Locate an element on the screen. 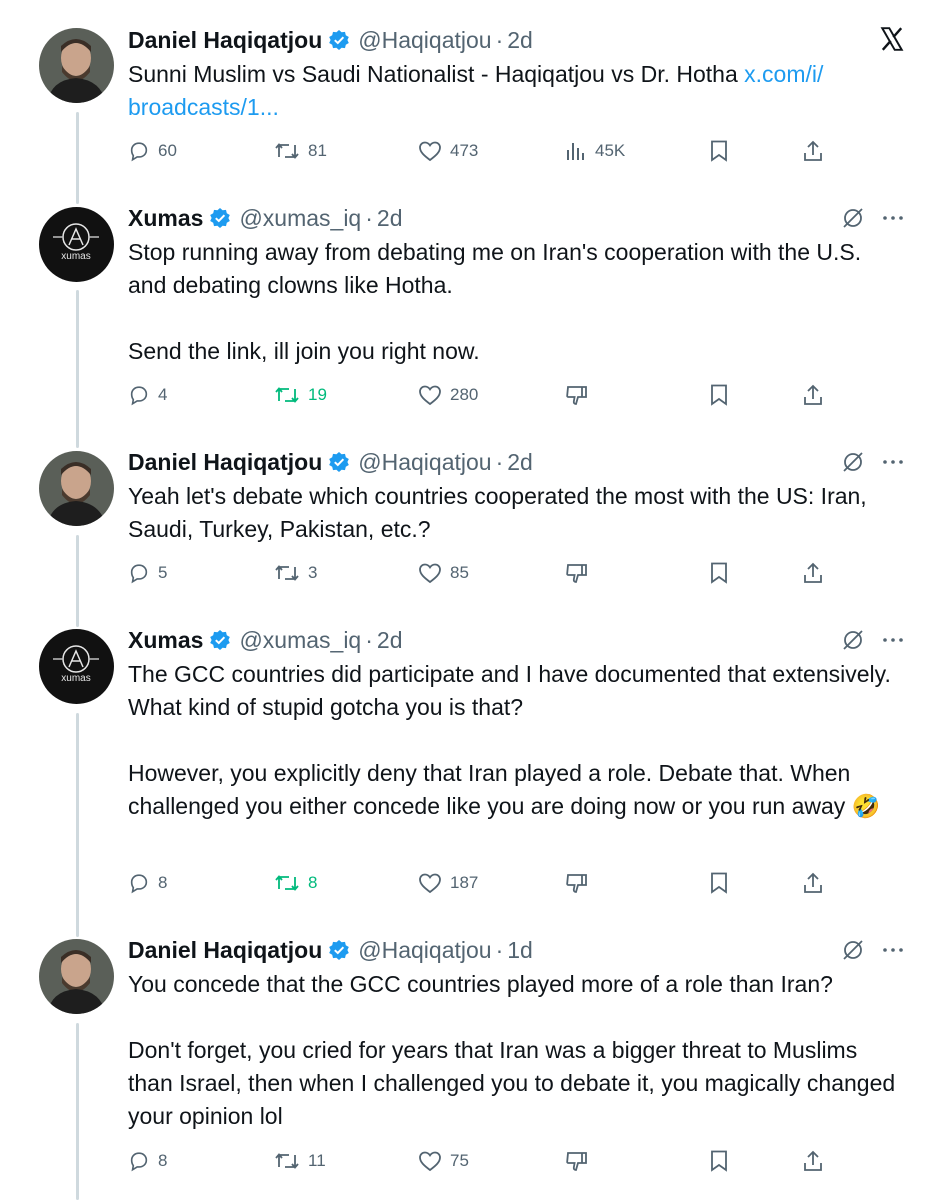 This screenshot has width=933, height=1200. repost-button: 11 is located at coordinates (300, 1161).